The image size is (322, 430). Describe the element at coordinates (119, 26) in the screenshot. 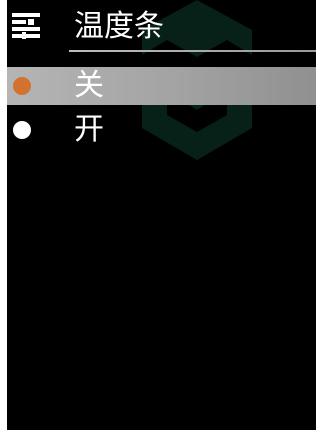

I see `page-title: 温度条` at that location.